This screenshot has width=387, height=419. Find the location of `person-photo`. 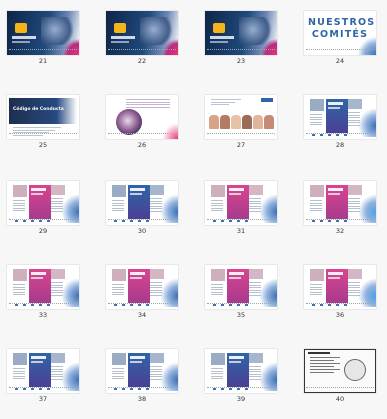

person-photo is located at coordinates (214, 122).